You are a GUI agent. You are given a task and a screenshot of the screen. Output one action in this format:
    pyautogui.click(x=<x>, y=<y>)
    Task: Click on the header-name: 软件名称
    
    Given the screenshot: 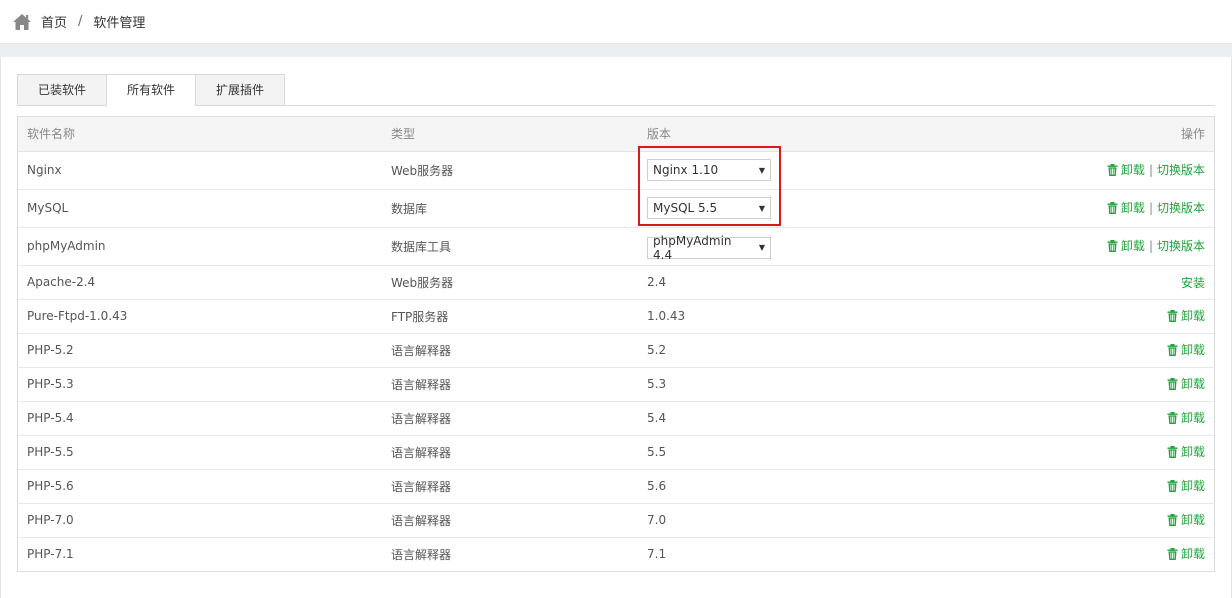 What is the action you would take?
    pyautogui.click(x=200, y=134)
    